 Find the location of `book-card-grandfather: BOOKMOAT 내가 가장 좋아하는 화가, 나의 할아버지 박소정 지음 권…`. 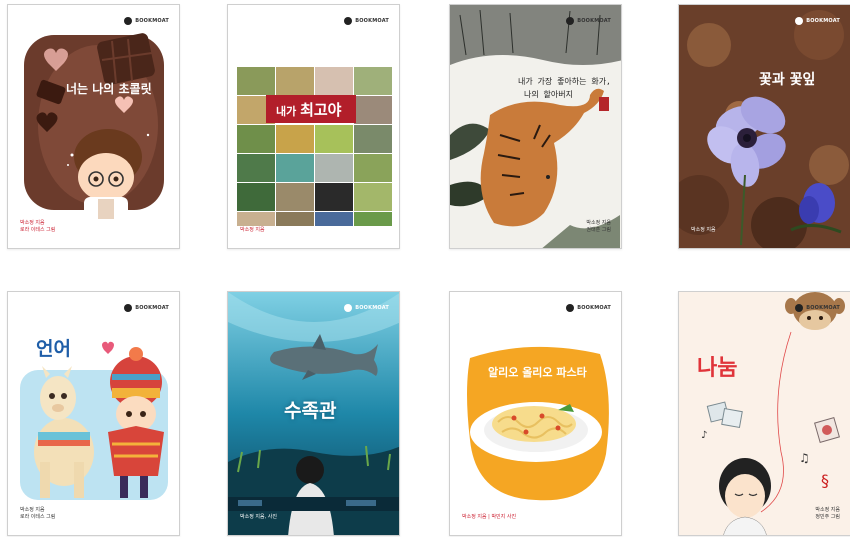

book-card-grandfather: BOOKMOAT 내가 가장 좋아하는 화가, 나의 할아버지 박소정 지음 권… is located at coordinates (535, 126).